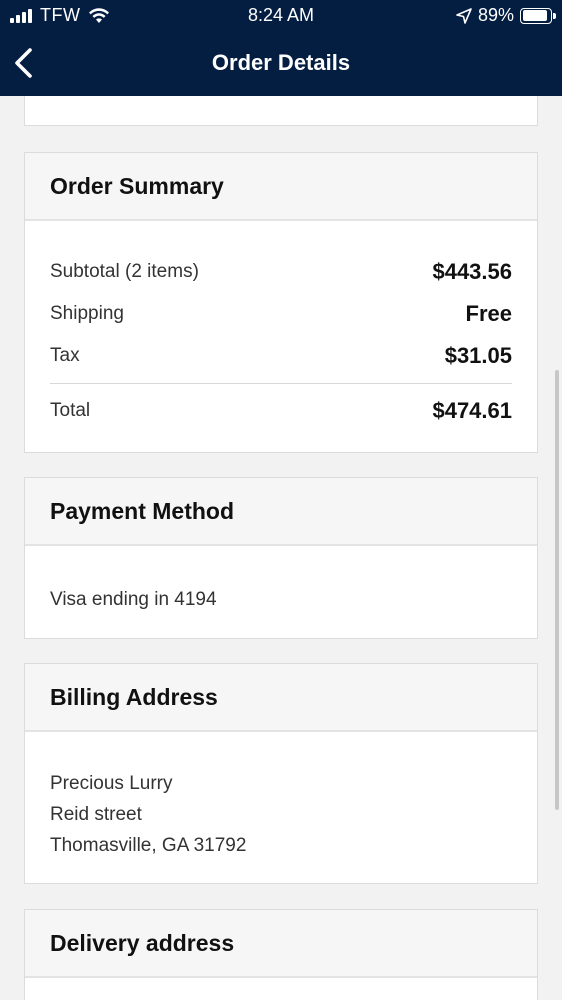  What do you see at coordinates (281, 356) in the screenshot?
I see `summary-row-tax: Tax $31.05` at bounding box center [281, 356].